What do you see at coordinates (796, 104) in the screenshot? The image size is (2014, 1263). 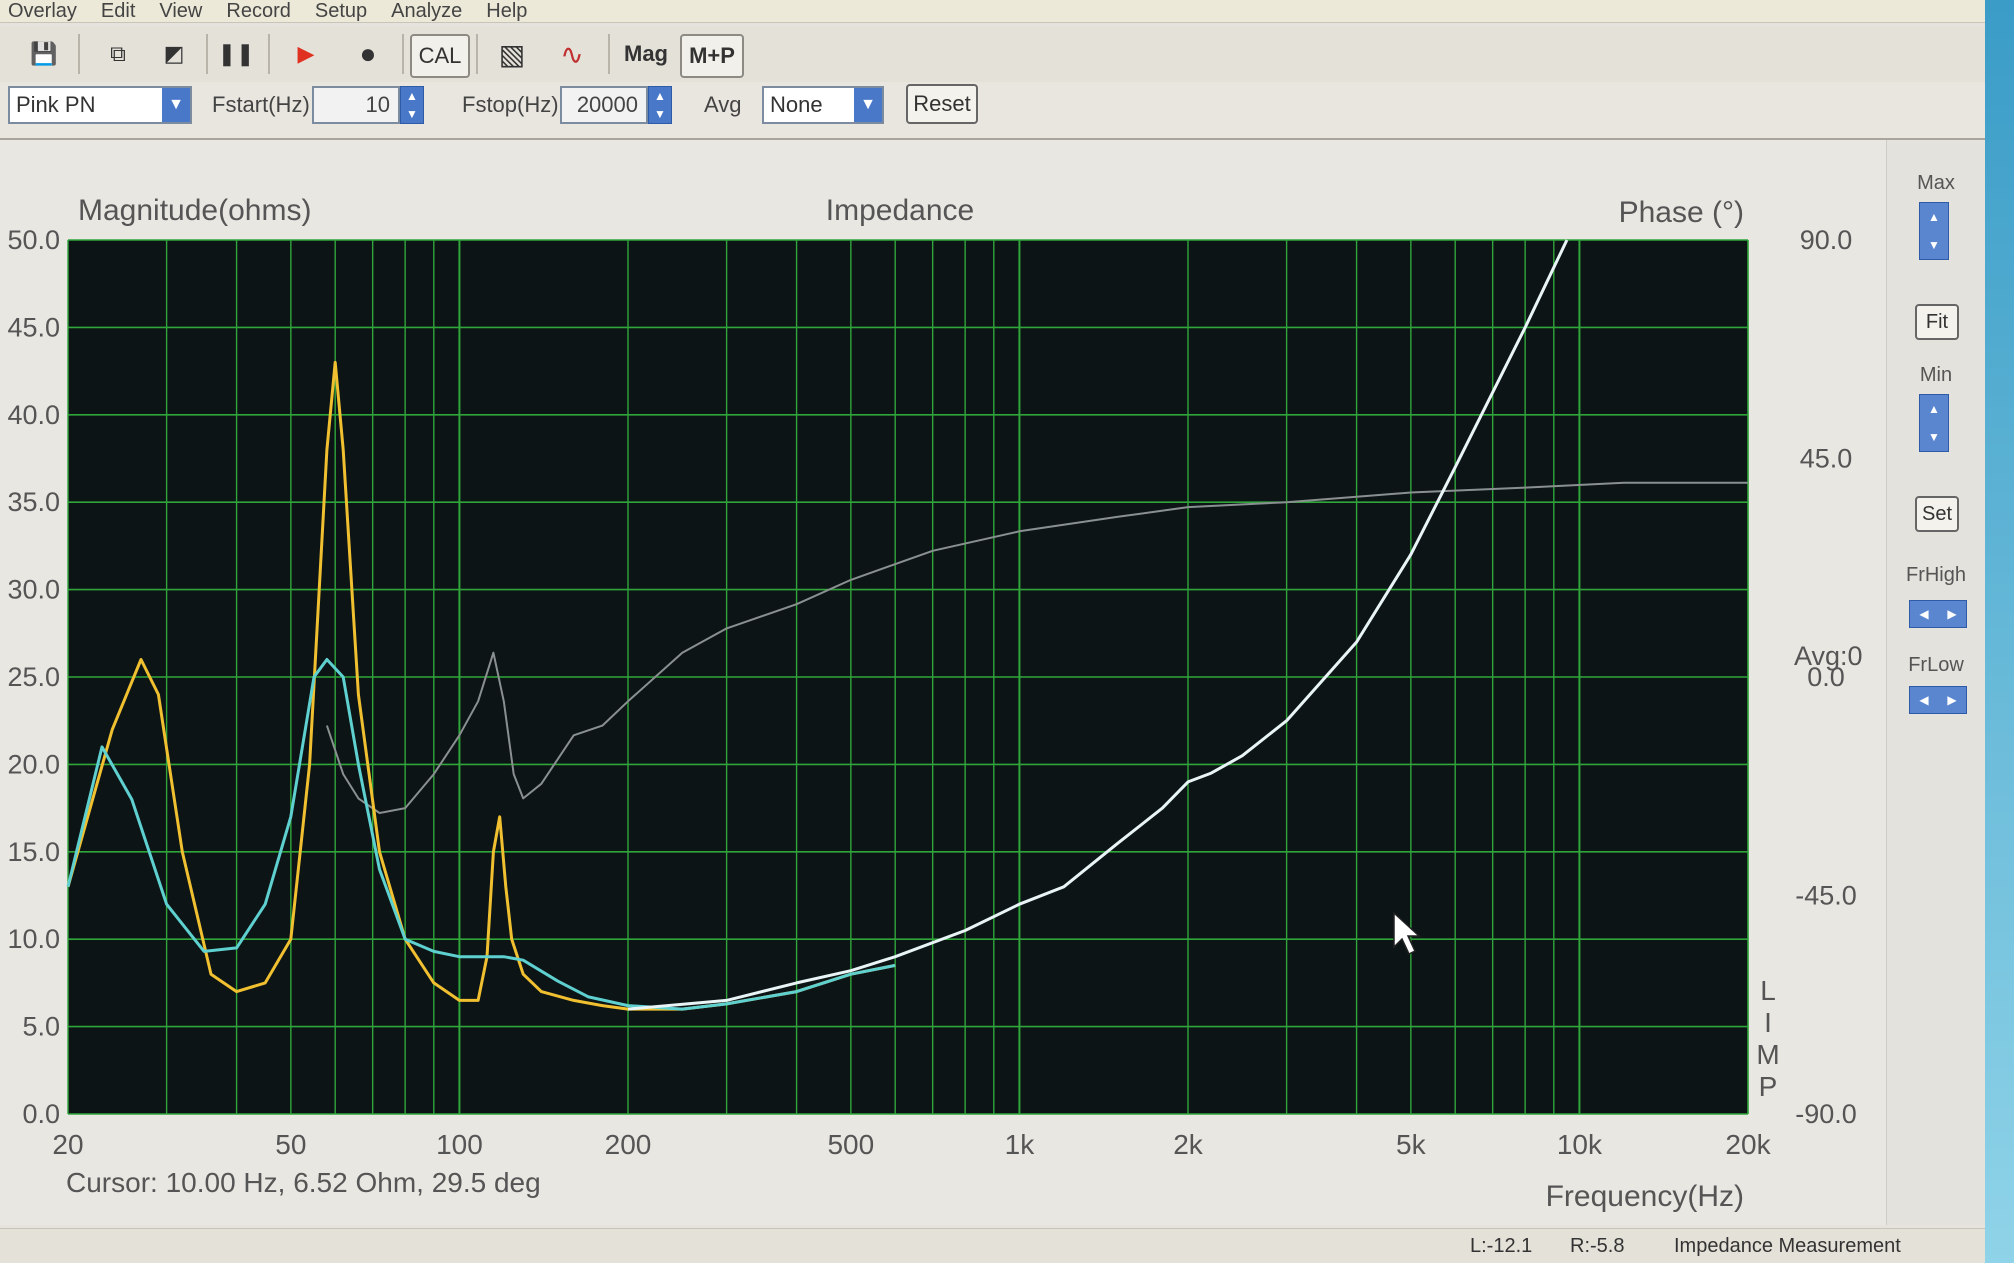 I see `avg-value: None` at bounding box center [796, 104].